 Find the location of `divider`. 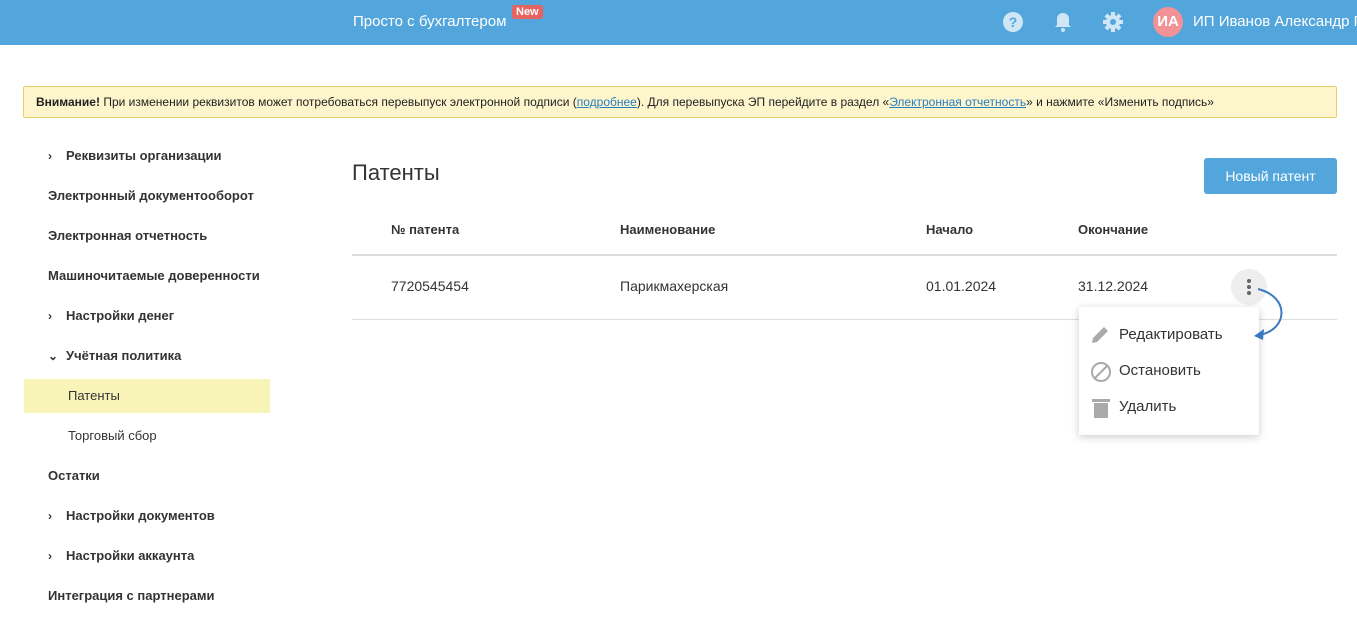

divider is located at coordinates (844, 255).